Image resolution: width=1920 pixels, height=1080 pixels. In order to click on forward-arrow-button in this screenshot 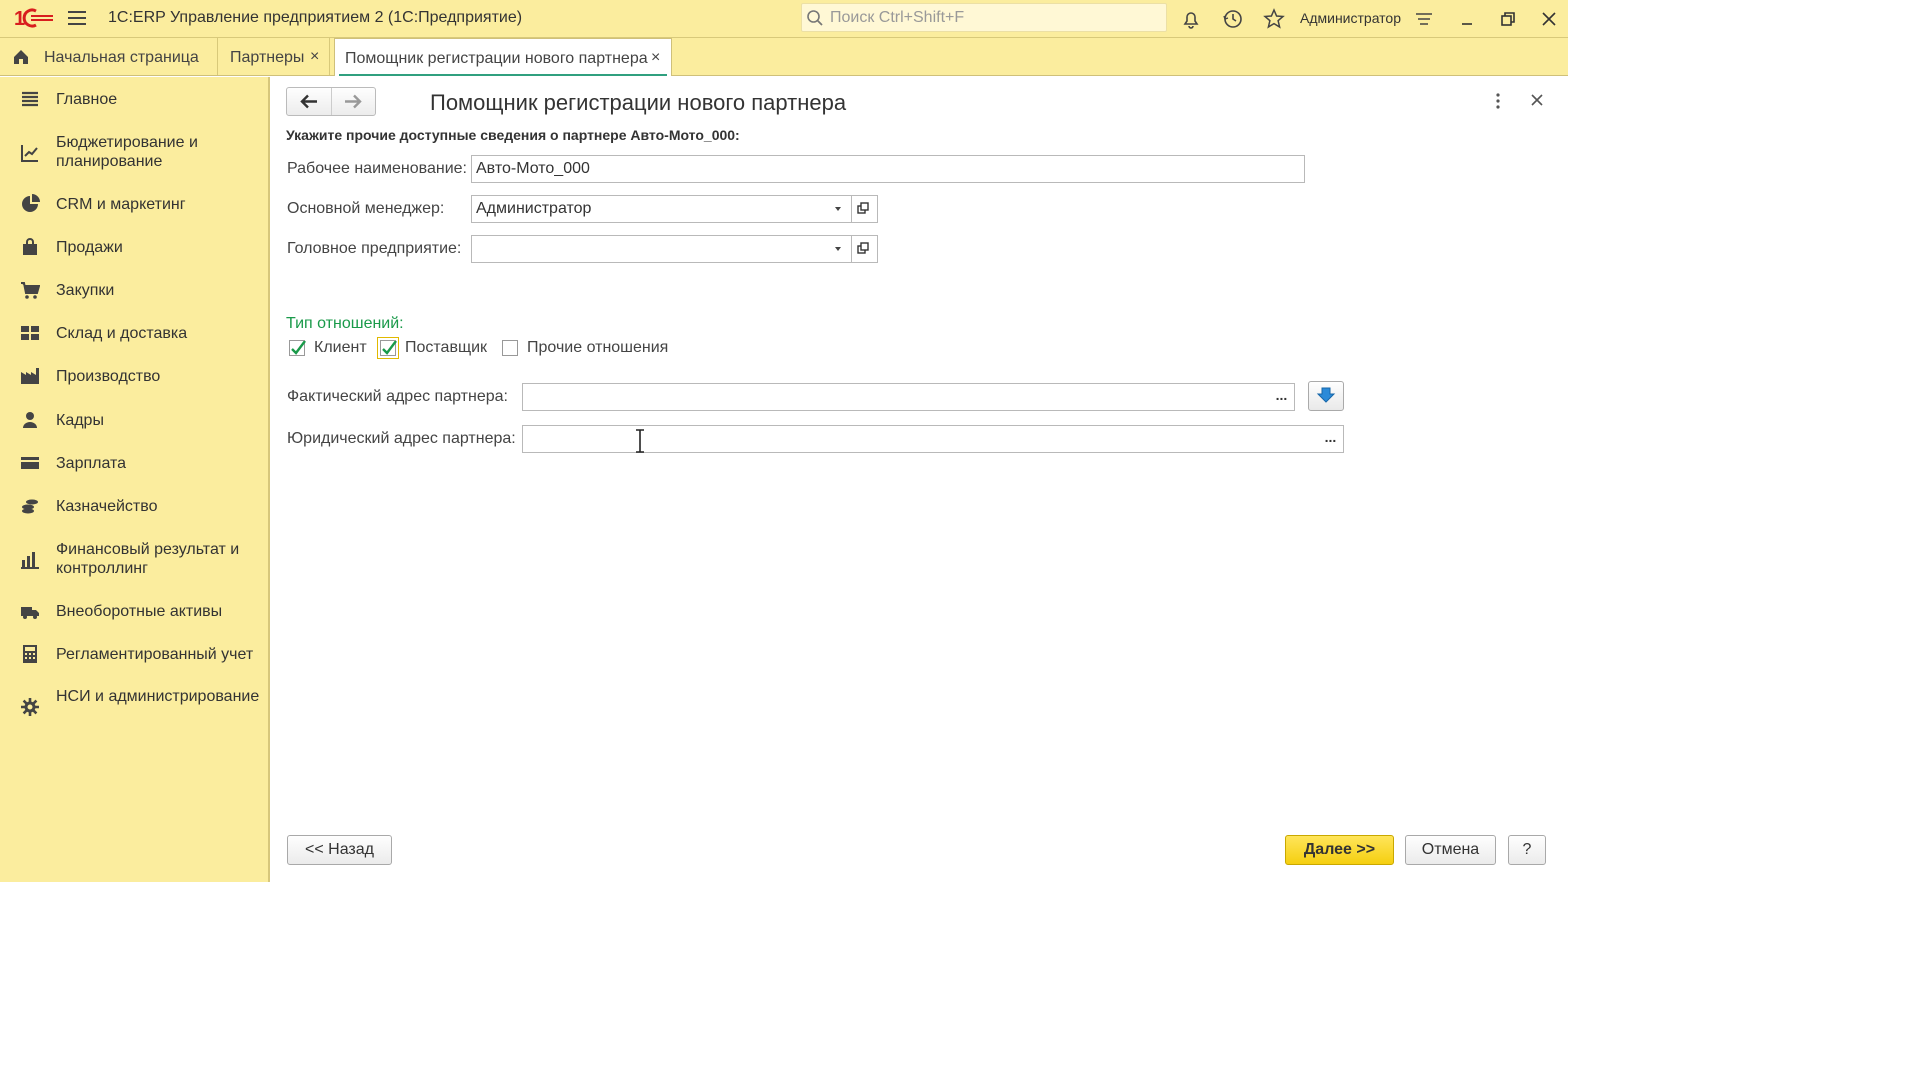, I will do `click(354, 101)`.